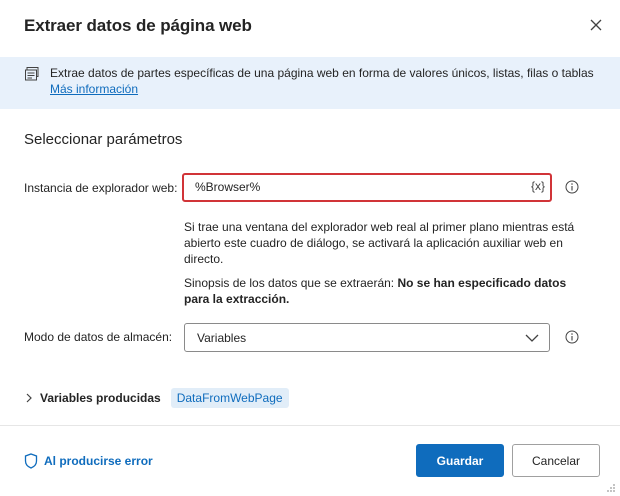 Image resolution: width=620 pixels, height=496 pixels. What do you see at coordinates (310, 425) in the screenshot?
I see `footer-divider` at bounding box center [310, 425].